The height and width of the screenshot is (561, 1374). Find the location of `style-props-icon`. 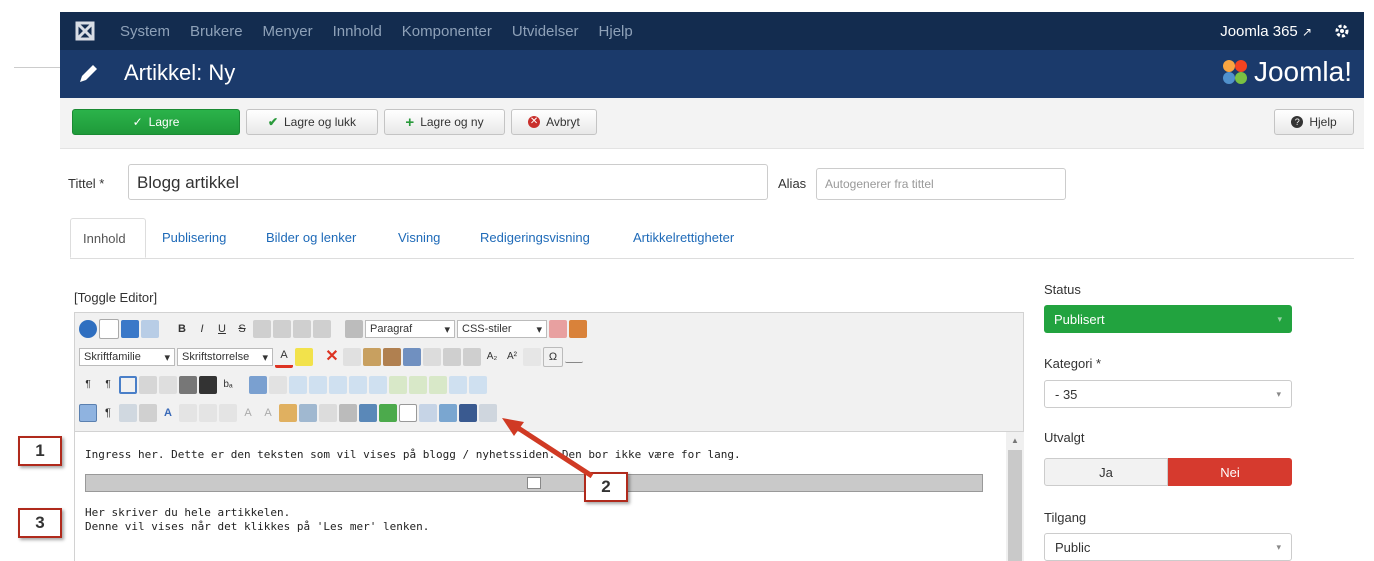

style-props-icon is located at coordinates (128, 413).